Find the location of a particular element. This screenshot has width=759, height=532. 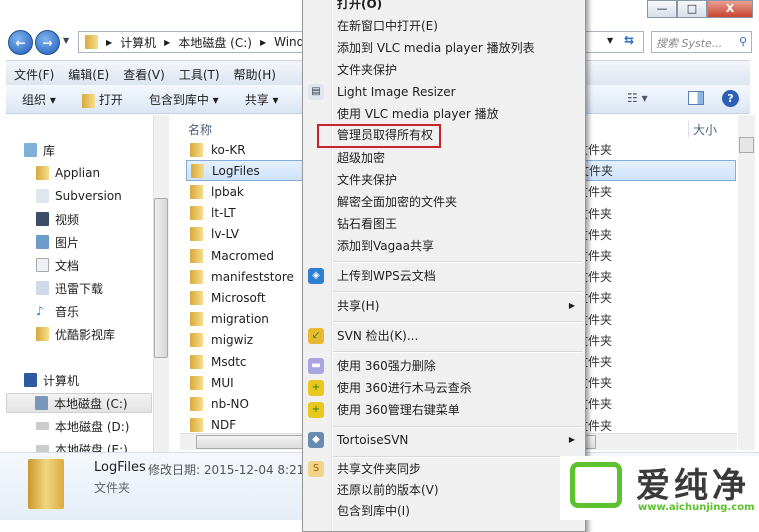

context-menu-item: 使用 VLC media player 播放 is located at coordinates (444, 114).